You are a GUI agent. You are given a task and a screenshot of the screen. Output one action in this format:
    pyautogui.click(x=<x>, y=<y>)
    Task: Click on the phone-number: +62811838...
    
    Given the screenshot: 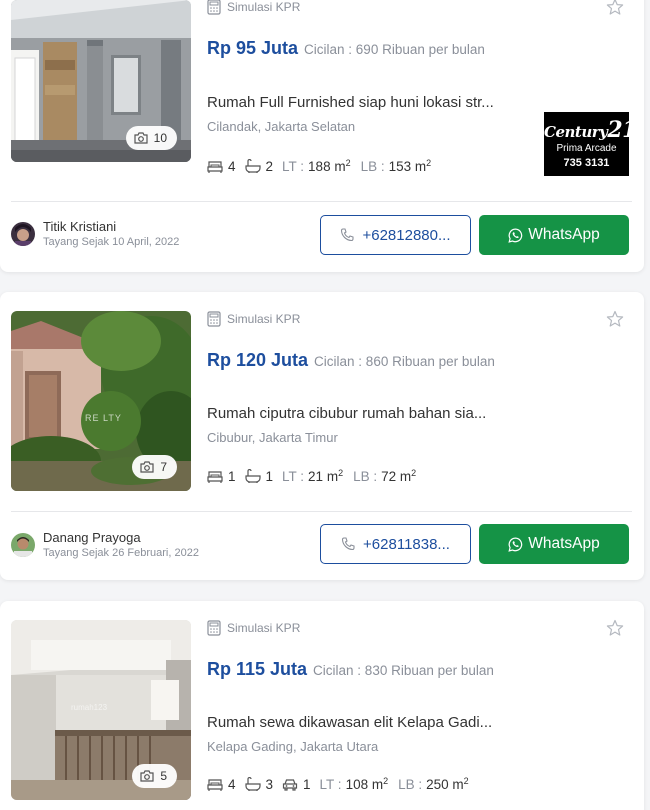 What is the action you would take?
    pyautogui.click(x=406, y=544)
    